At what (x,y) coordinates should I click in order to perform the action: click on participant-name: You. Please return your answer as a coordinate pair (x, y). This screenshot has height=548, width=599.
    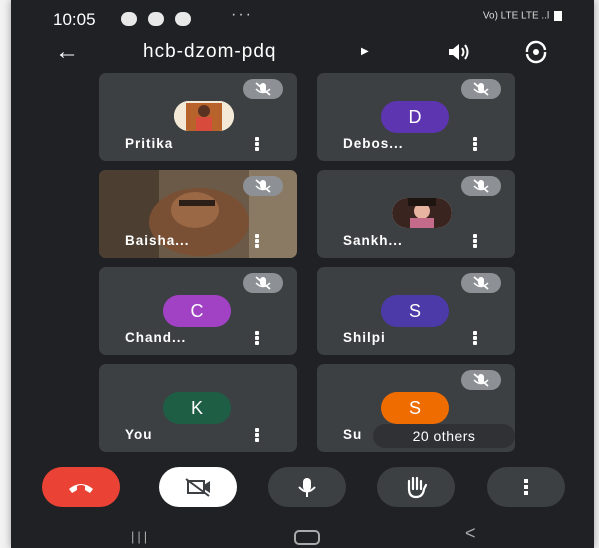
    Looking at the image, I should click on (139, 434).